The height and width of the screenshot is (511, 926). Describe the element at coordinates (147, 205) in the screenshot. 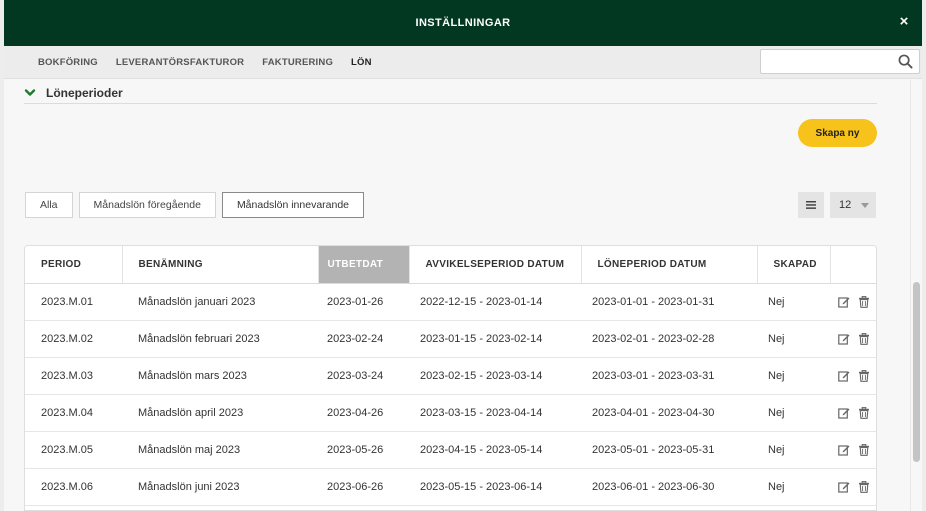

I see `filter-previous-month-button: Månadslön föregående` at that location.